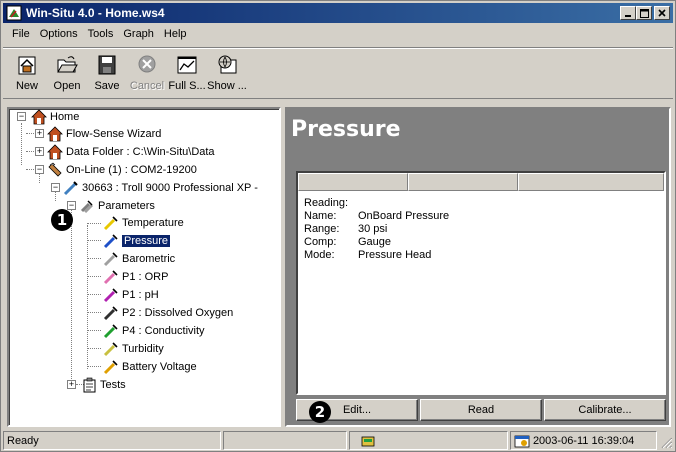 Image resolution: width=676 pixels, height=452 pixels. What do you see at coordinates (71, 384) in the screenshot?
I see `expand-toggle-tests: +` at bounding box center [71, 384].